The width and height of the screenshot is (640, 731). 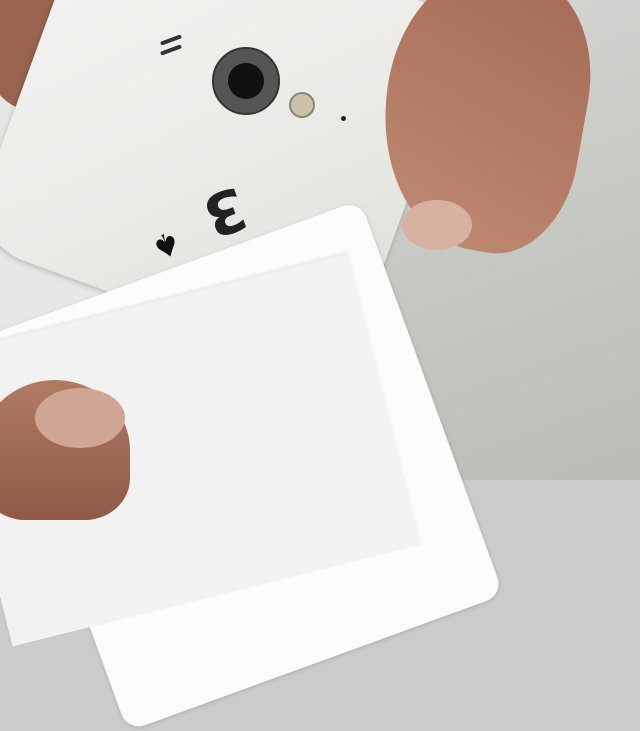 I want to click on thumbnail-bottom-left, so click(x=80, y=418).